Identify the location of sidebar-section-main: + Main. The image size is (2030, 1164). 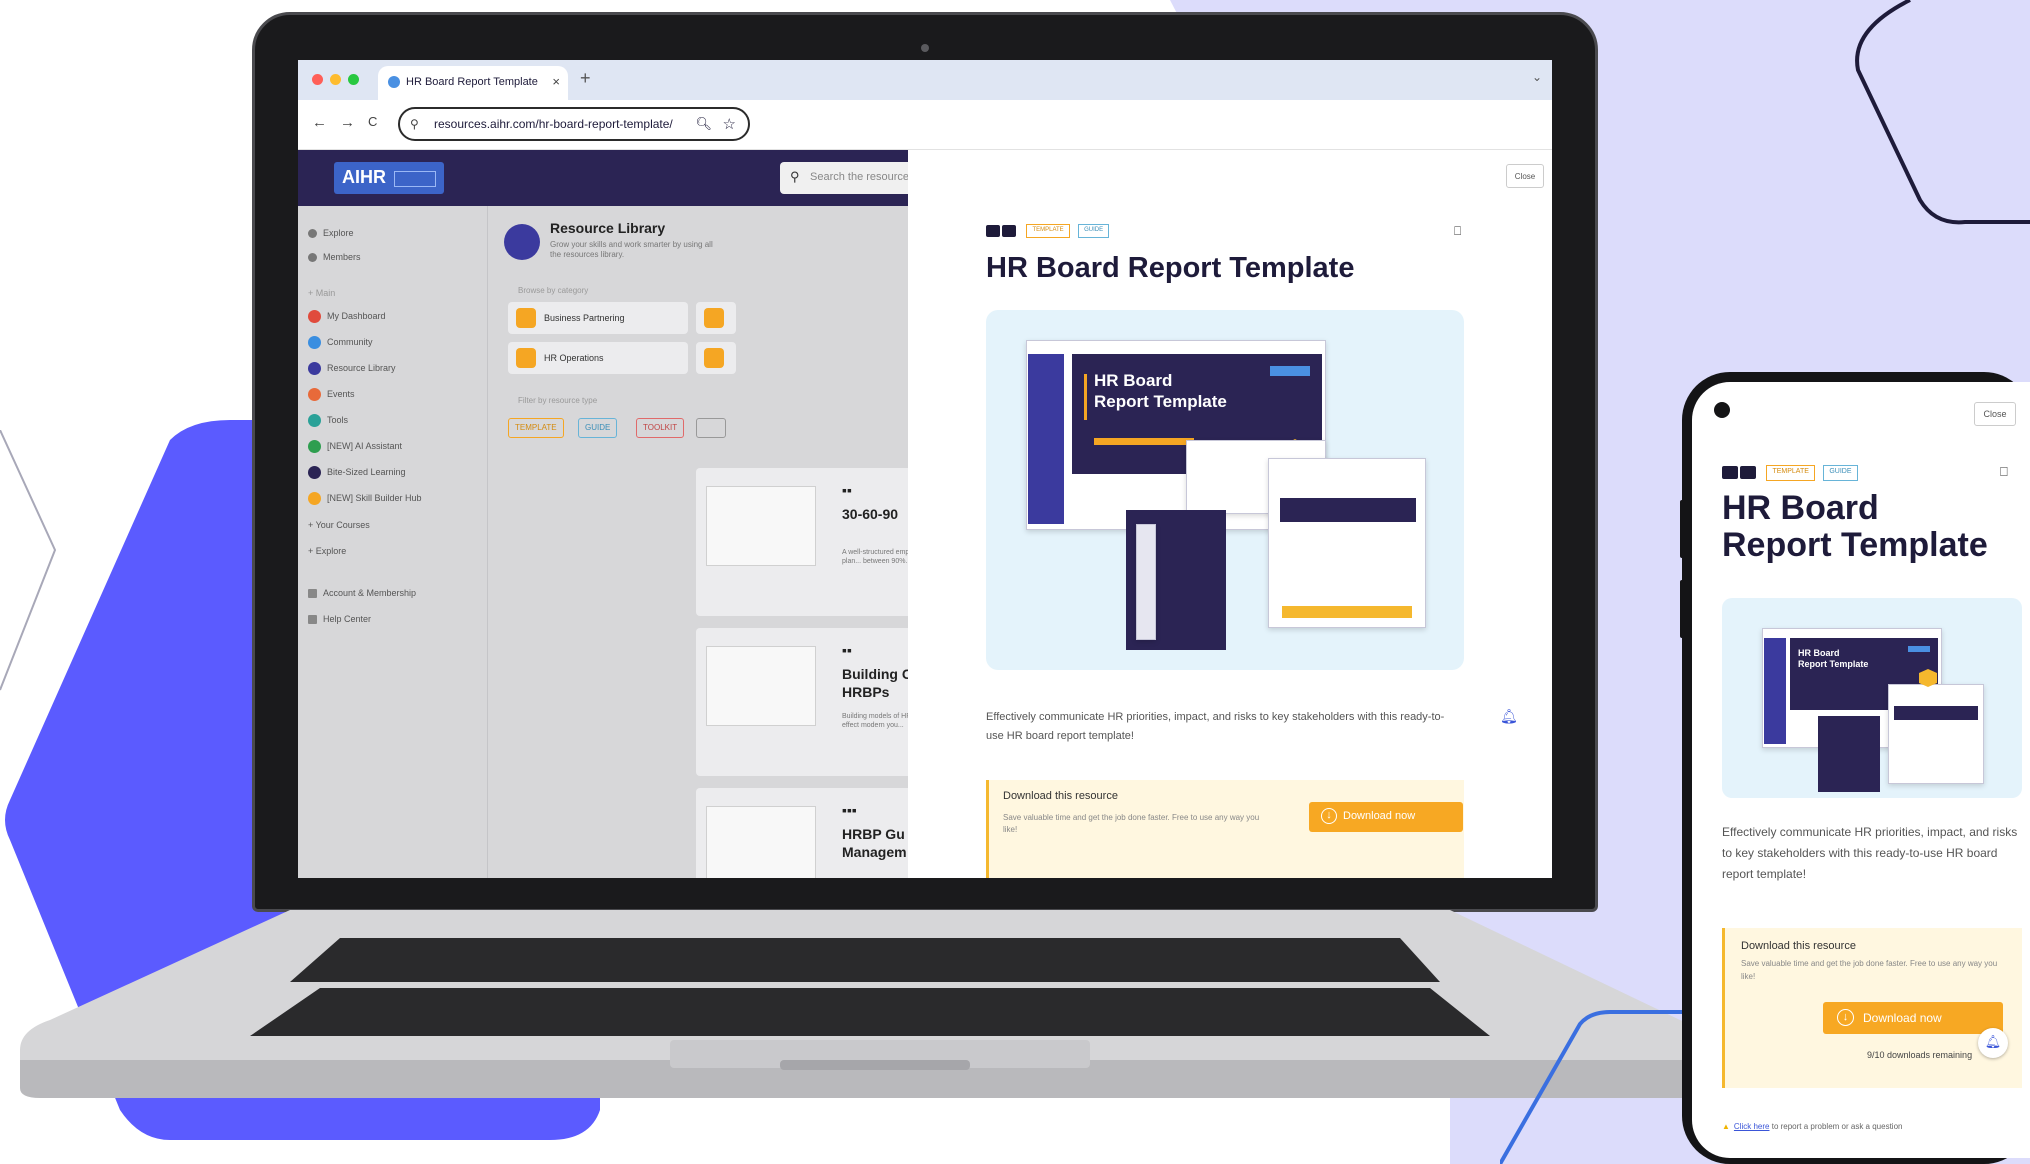
(321, 293).